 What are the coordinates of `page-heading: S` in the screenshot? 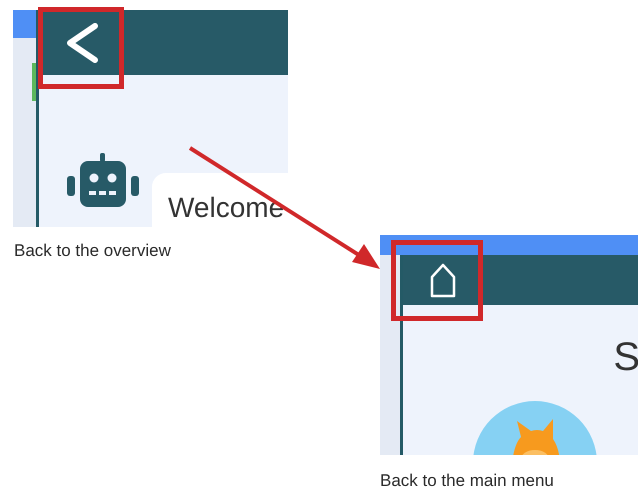 It's located at (625, 357).